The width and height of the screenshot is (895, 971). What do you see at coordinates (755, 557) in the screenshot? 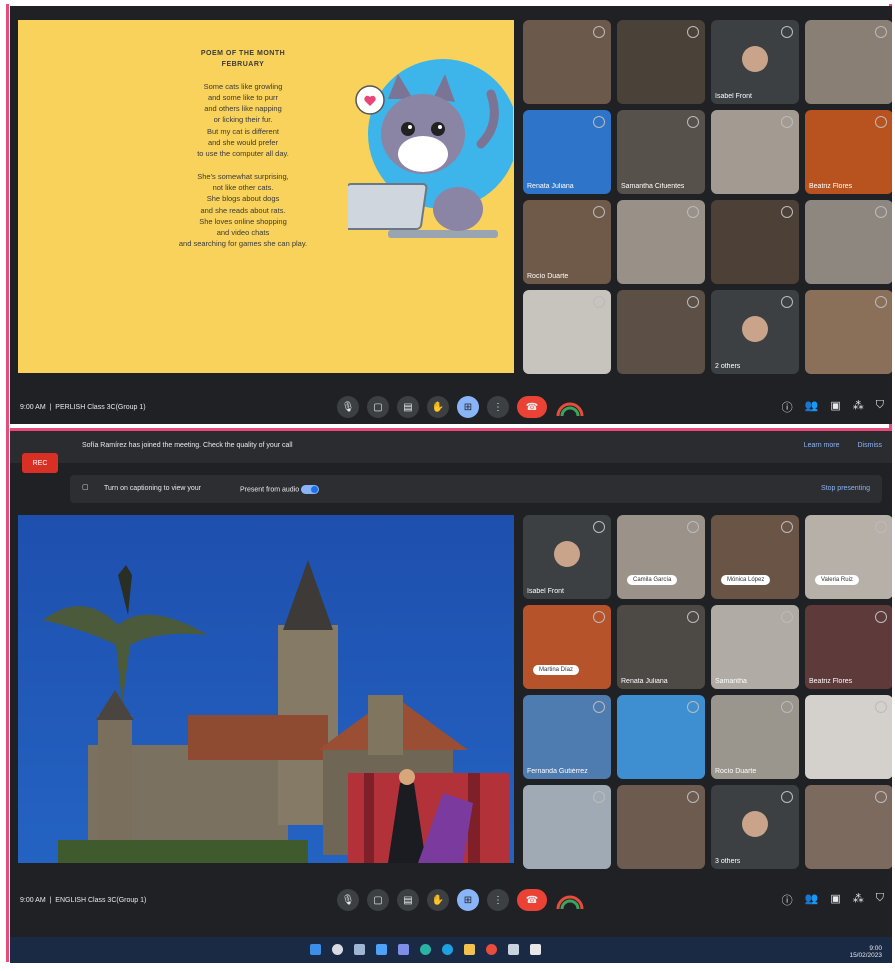
I see `participant-tile: Mónica López` at bounding box center [755, 557].